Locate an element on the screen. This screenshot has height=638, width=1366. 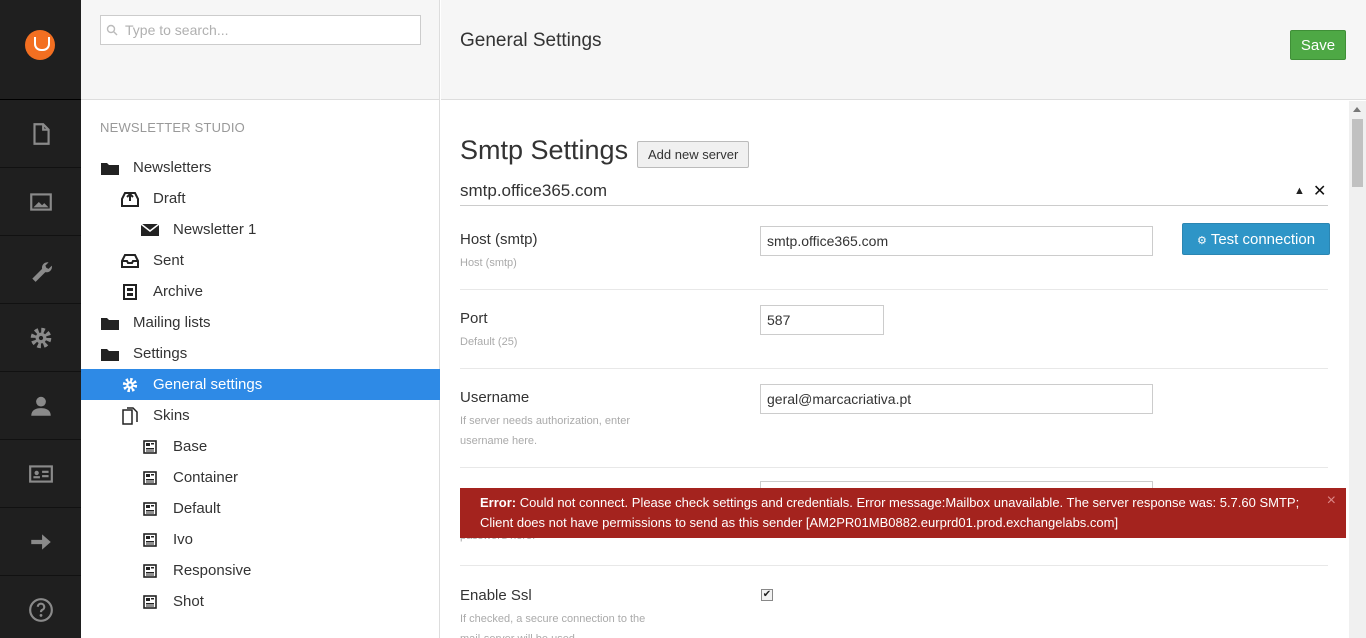
logo-icon is located at coordinates (40, 45).